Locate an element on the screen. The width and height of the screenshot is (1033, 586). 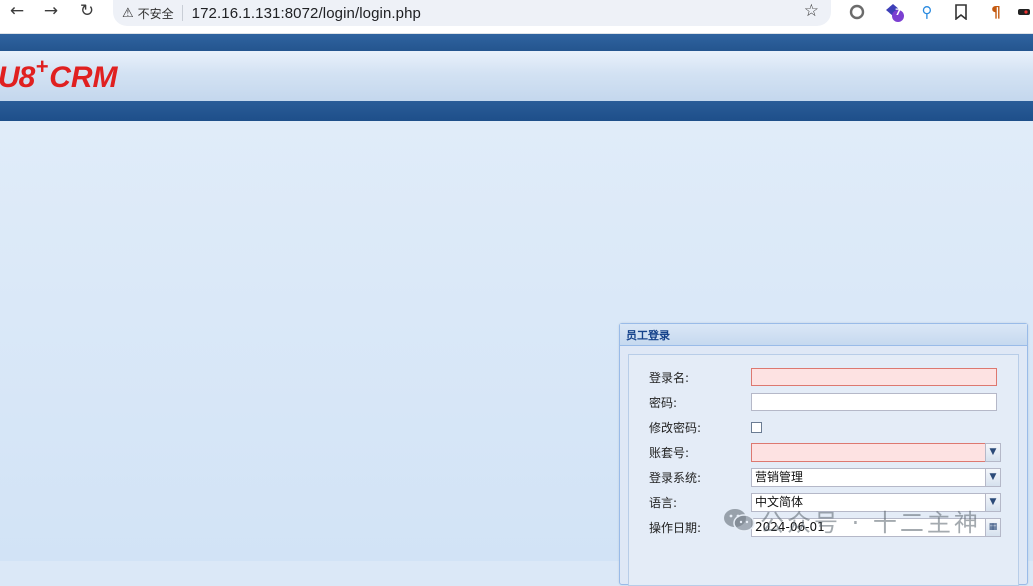
url-text: 172.16.1.131:8072/login/login.php is located at coordinates (306, 13).